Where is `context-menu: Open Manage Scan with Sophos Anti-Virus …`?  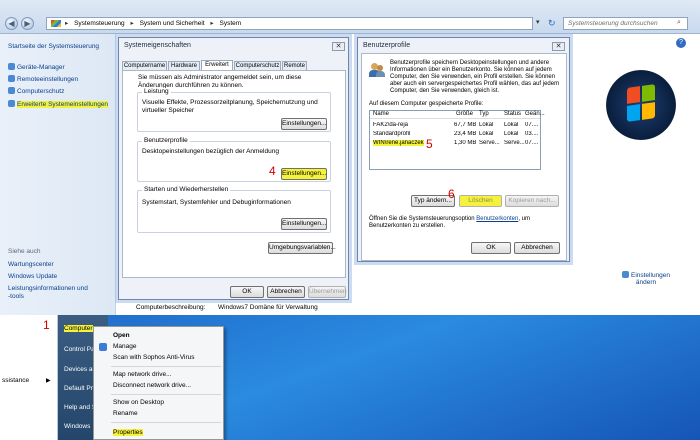 context-menu: Open Manage Scan with Sophos Anti-Virus … is located at coordinates (158, 383).